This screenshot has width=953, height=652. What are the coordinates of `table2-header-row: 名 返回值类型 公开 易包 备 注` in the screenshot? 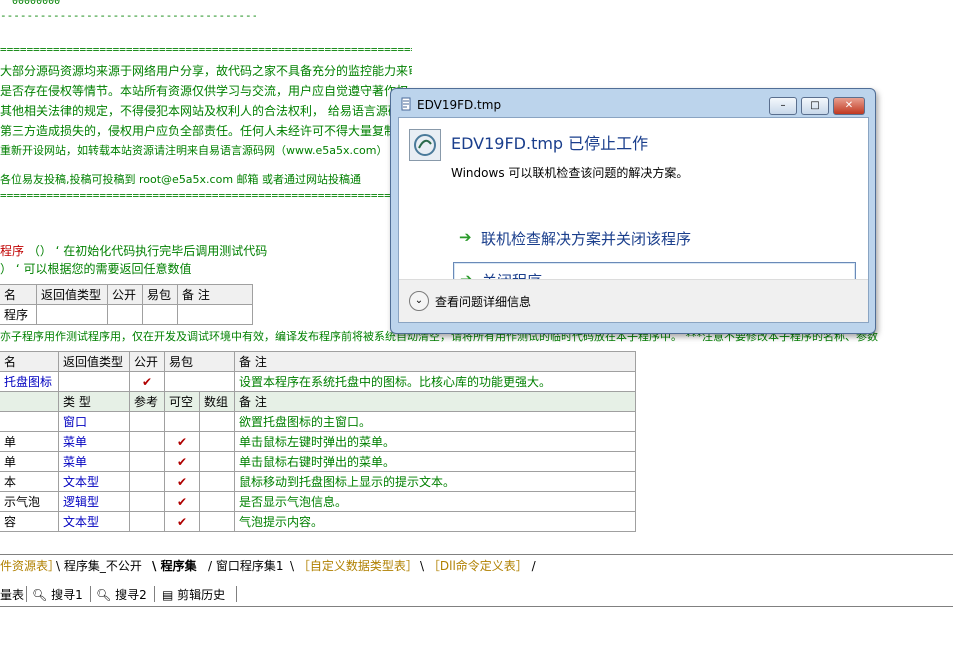 It's located at (318, 361).